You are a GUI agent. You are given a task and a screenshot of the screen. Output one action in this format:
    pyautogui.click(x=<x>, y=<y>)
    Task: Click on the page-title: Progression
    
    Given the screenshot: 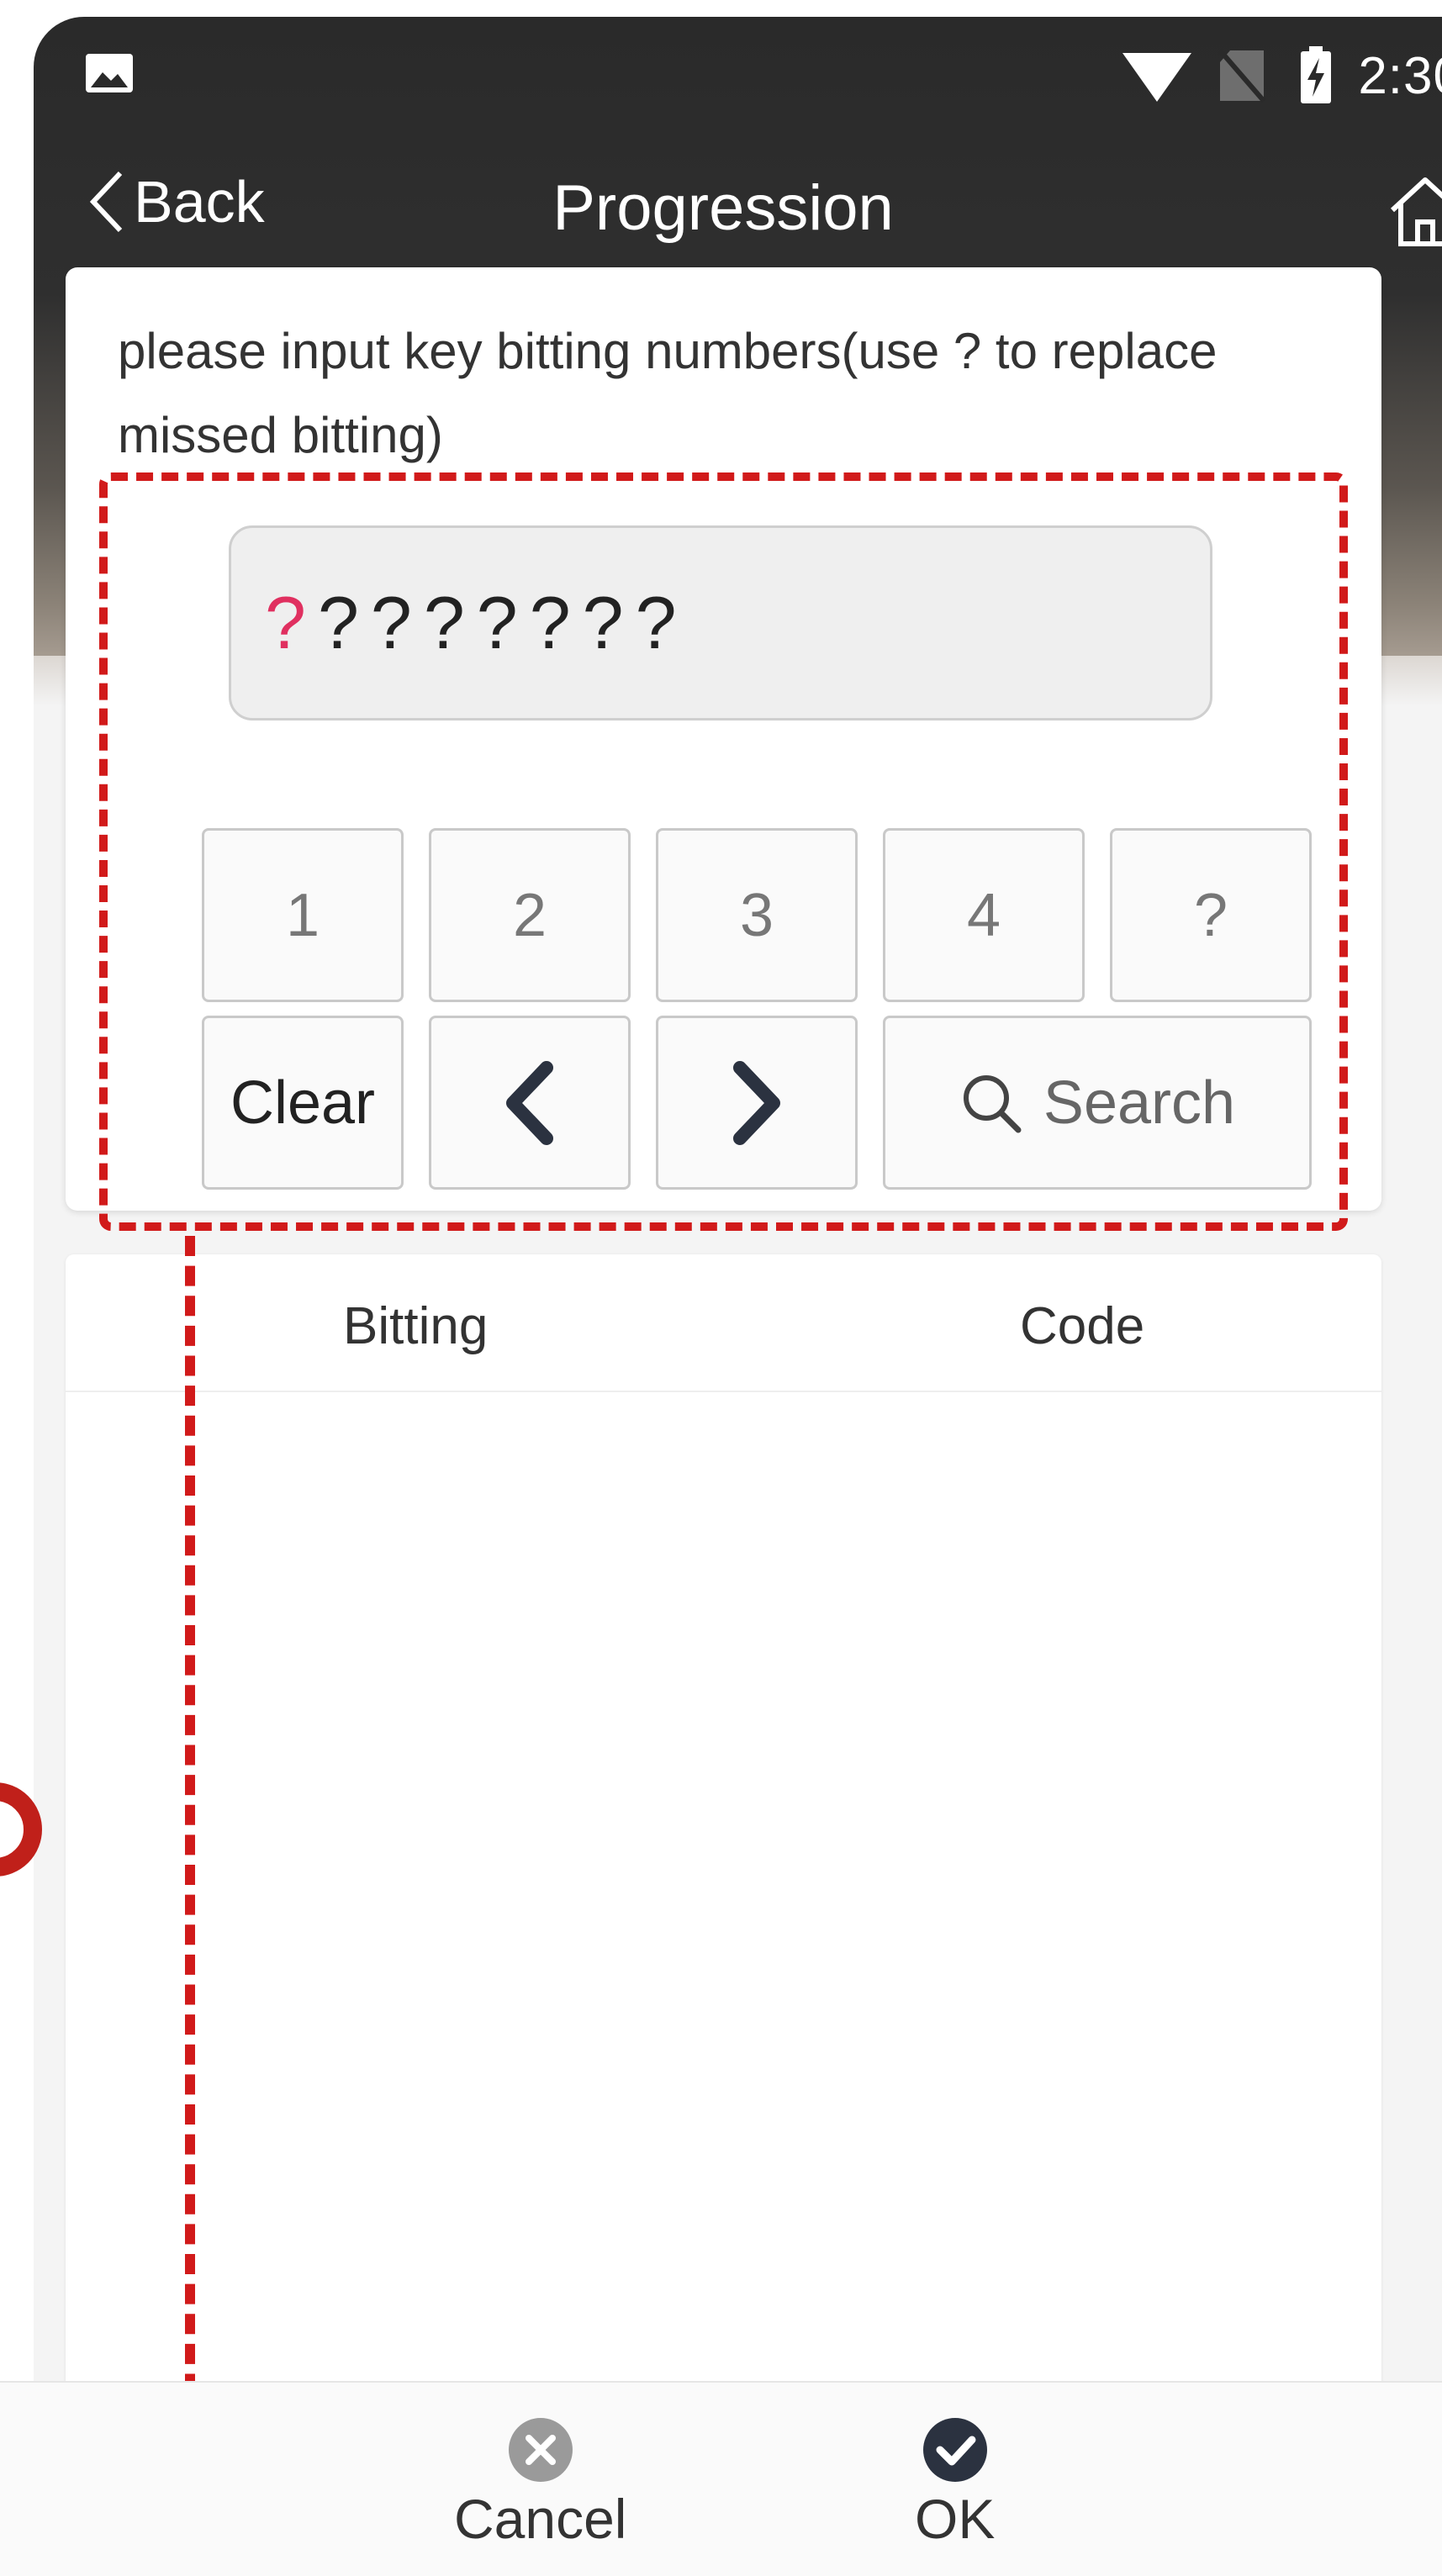 What is the action you would take?
    pyautogui.click(x=723, y=208)
    